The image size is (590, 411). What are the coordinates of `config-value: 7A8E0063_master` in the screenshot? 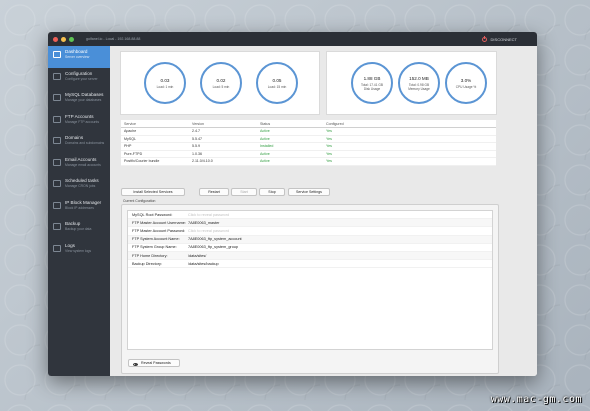 It's located at (204, 222).